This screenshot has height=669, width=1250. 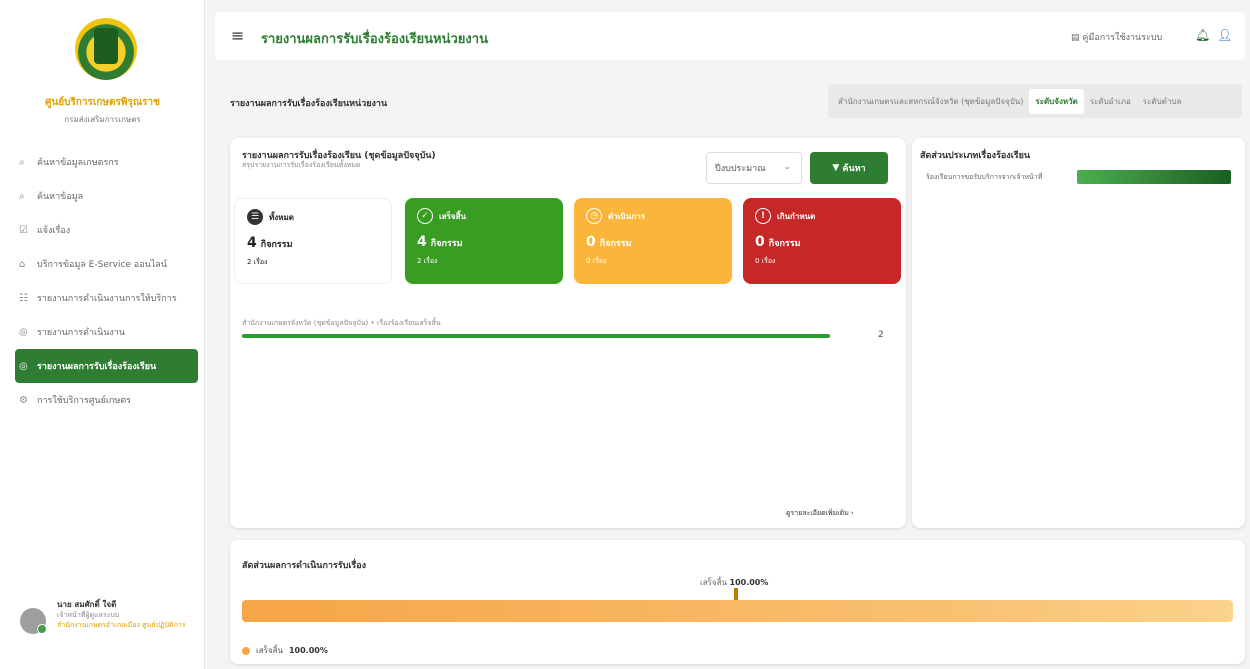 What do you see at coordinates (54, 231) in the screenshot?
I see `sidebar-item-label: แจ้งเรื่อง` at bounding box center [54, 231].